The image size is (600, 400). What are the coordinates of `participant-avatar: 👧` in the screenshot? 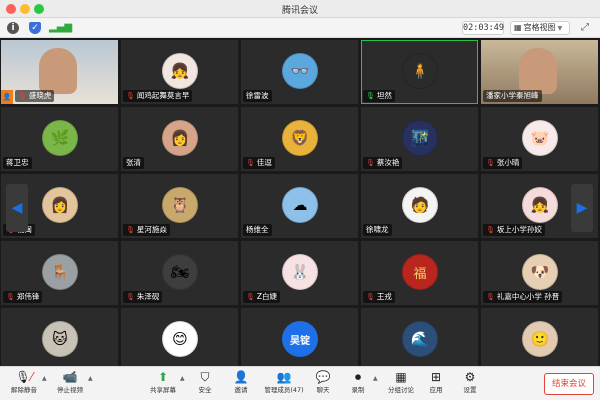 It's located at (180, 71).